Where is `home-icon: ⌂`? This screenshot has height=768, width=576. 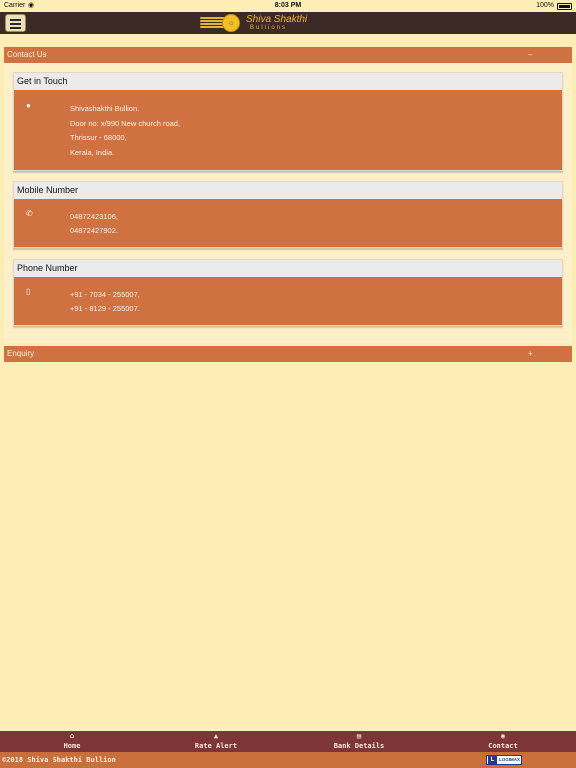 home-icon: ⌂ is located at coordinates (72, 736).